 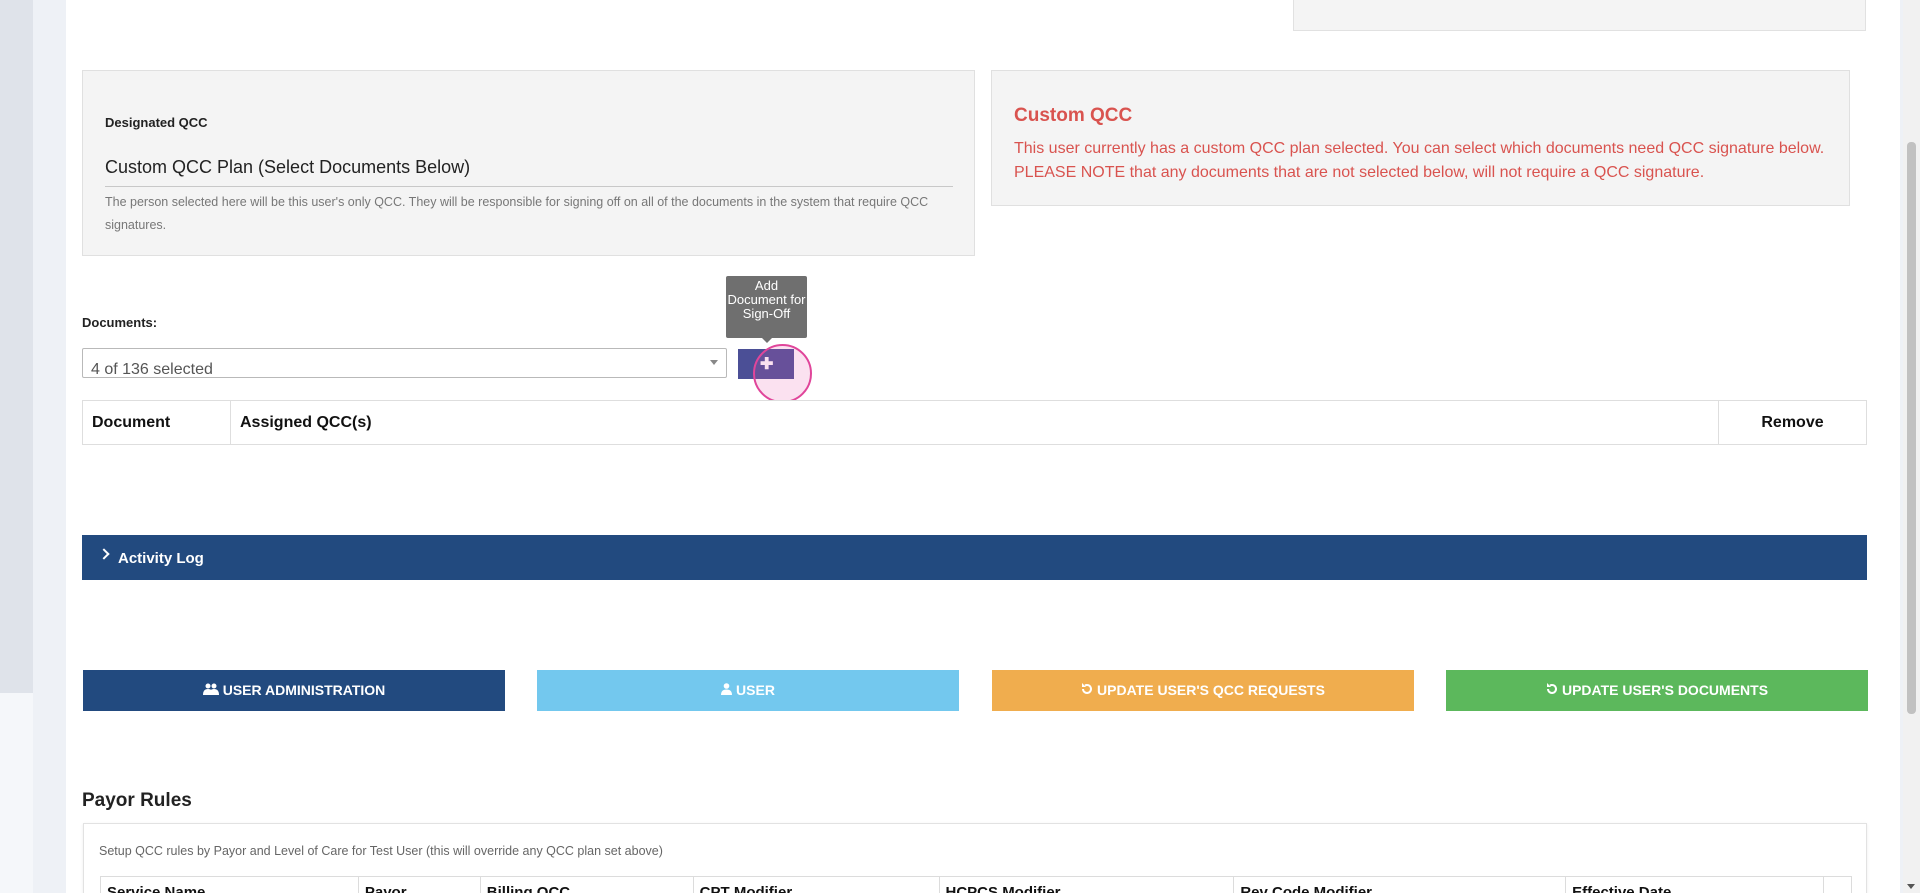 What do you see at coordinates (137, 800) in the screenshot?
I see `payor-rules-title: Payor Rules` at bounding box center [137, 800].